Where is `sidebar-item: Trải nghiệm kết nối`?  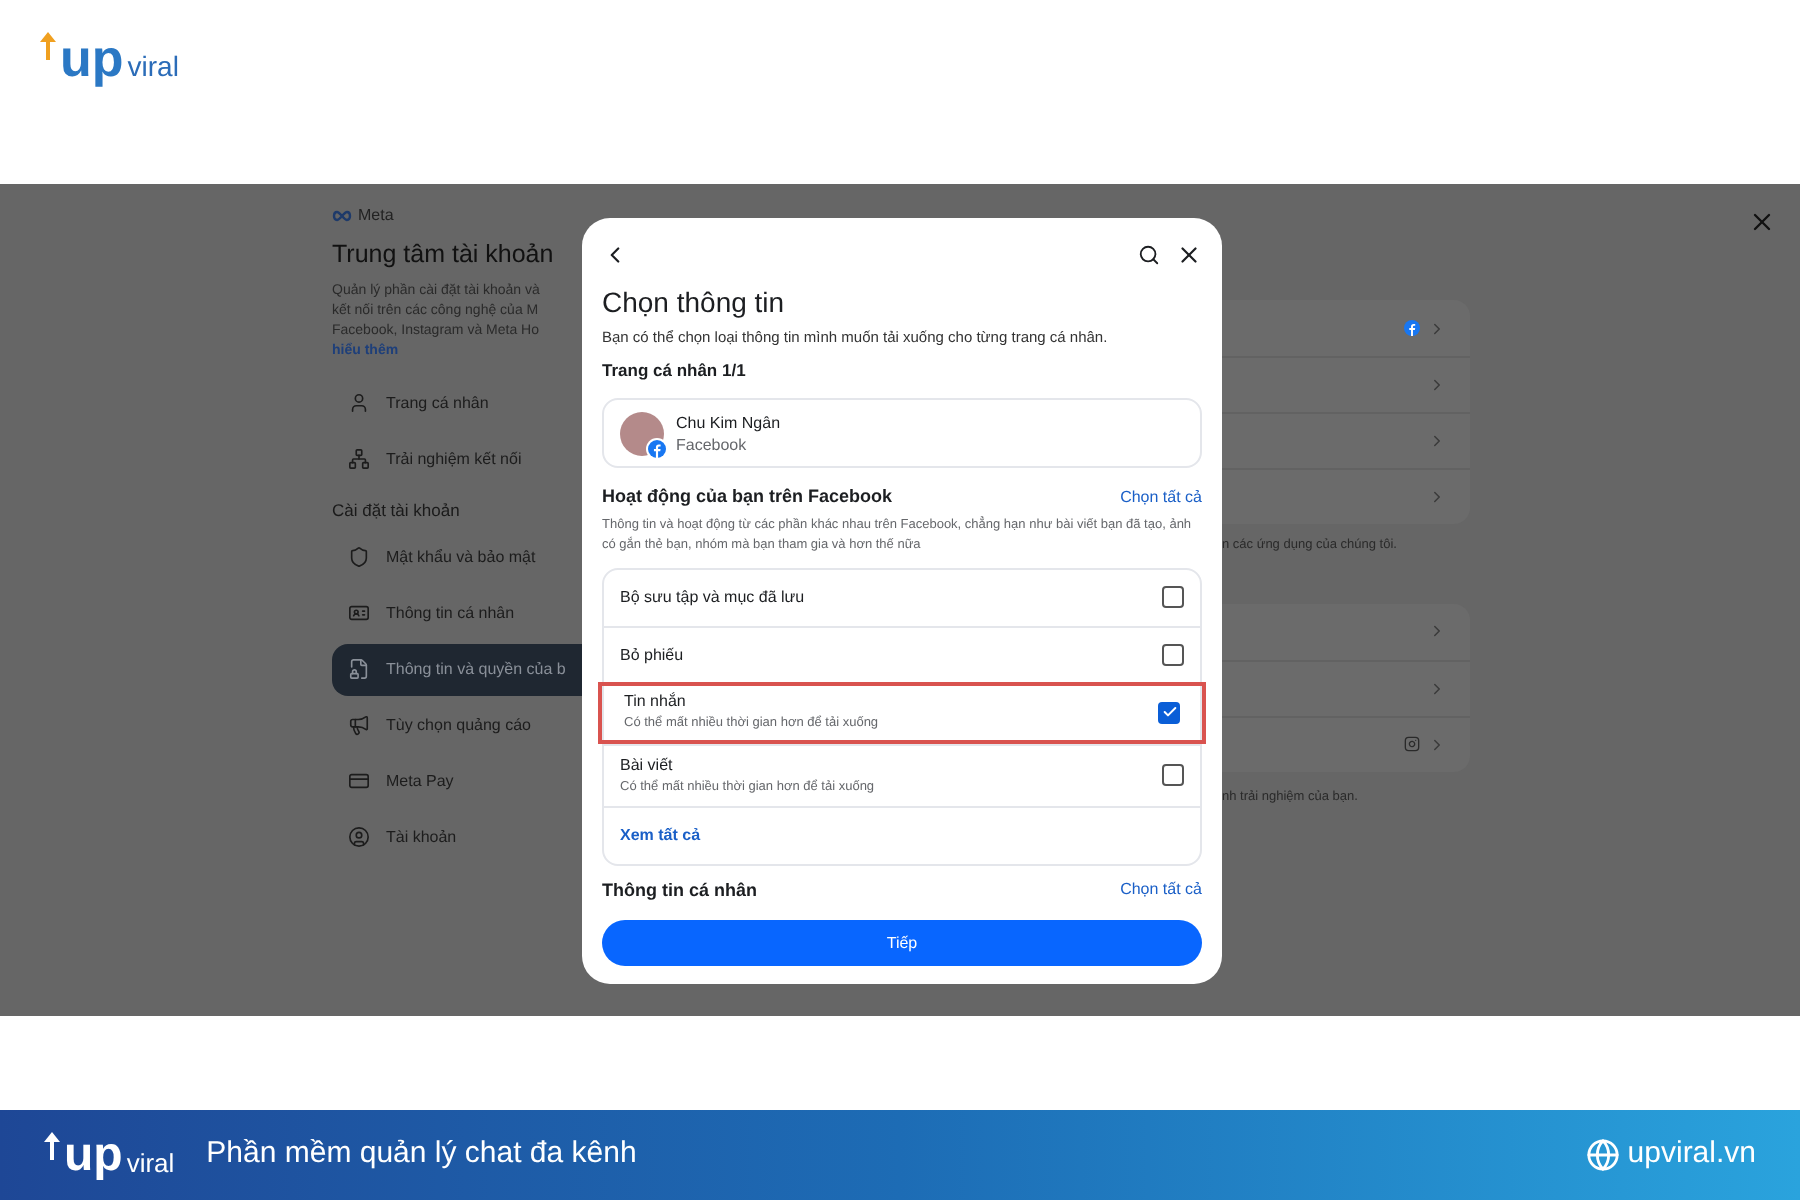 sidebar-item: Trải nghiệm kết nối is located at coordinates (457, 459).